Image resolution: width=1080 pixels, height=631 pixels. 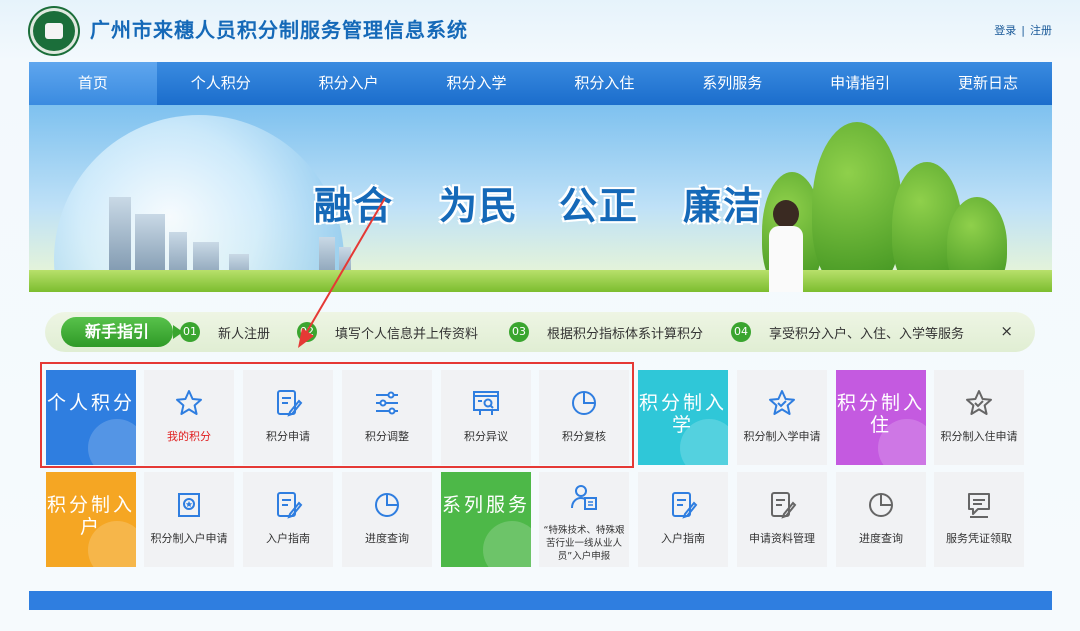 I want to click on tile-points-objection: 积分异议, so click(x=486, y=417).